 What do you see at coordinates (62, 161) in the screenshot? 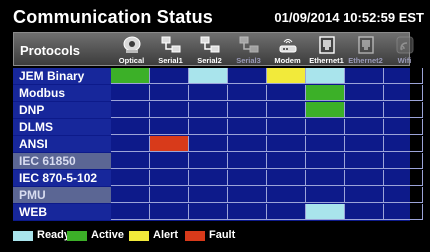
I see `protocol-label: IEC 61850` at bounding box center [62, 161].